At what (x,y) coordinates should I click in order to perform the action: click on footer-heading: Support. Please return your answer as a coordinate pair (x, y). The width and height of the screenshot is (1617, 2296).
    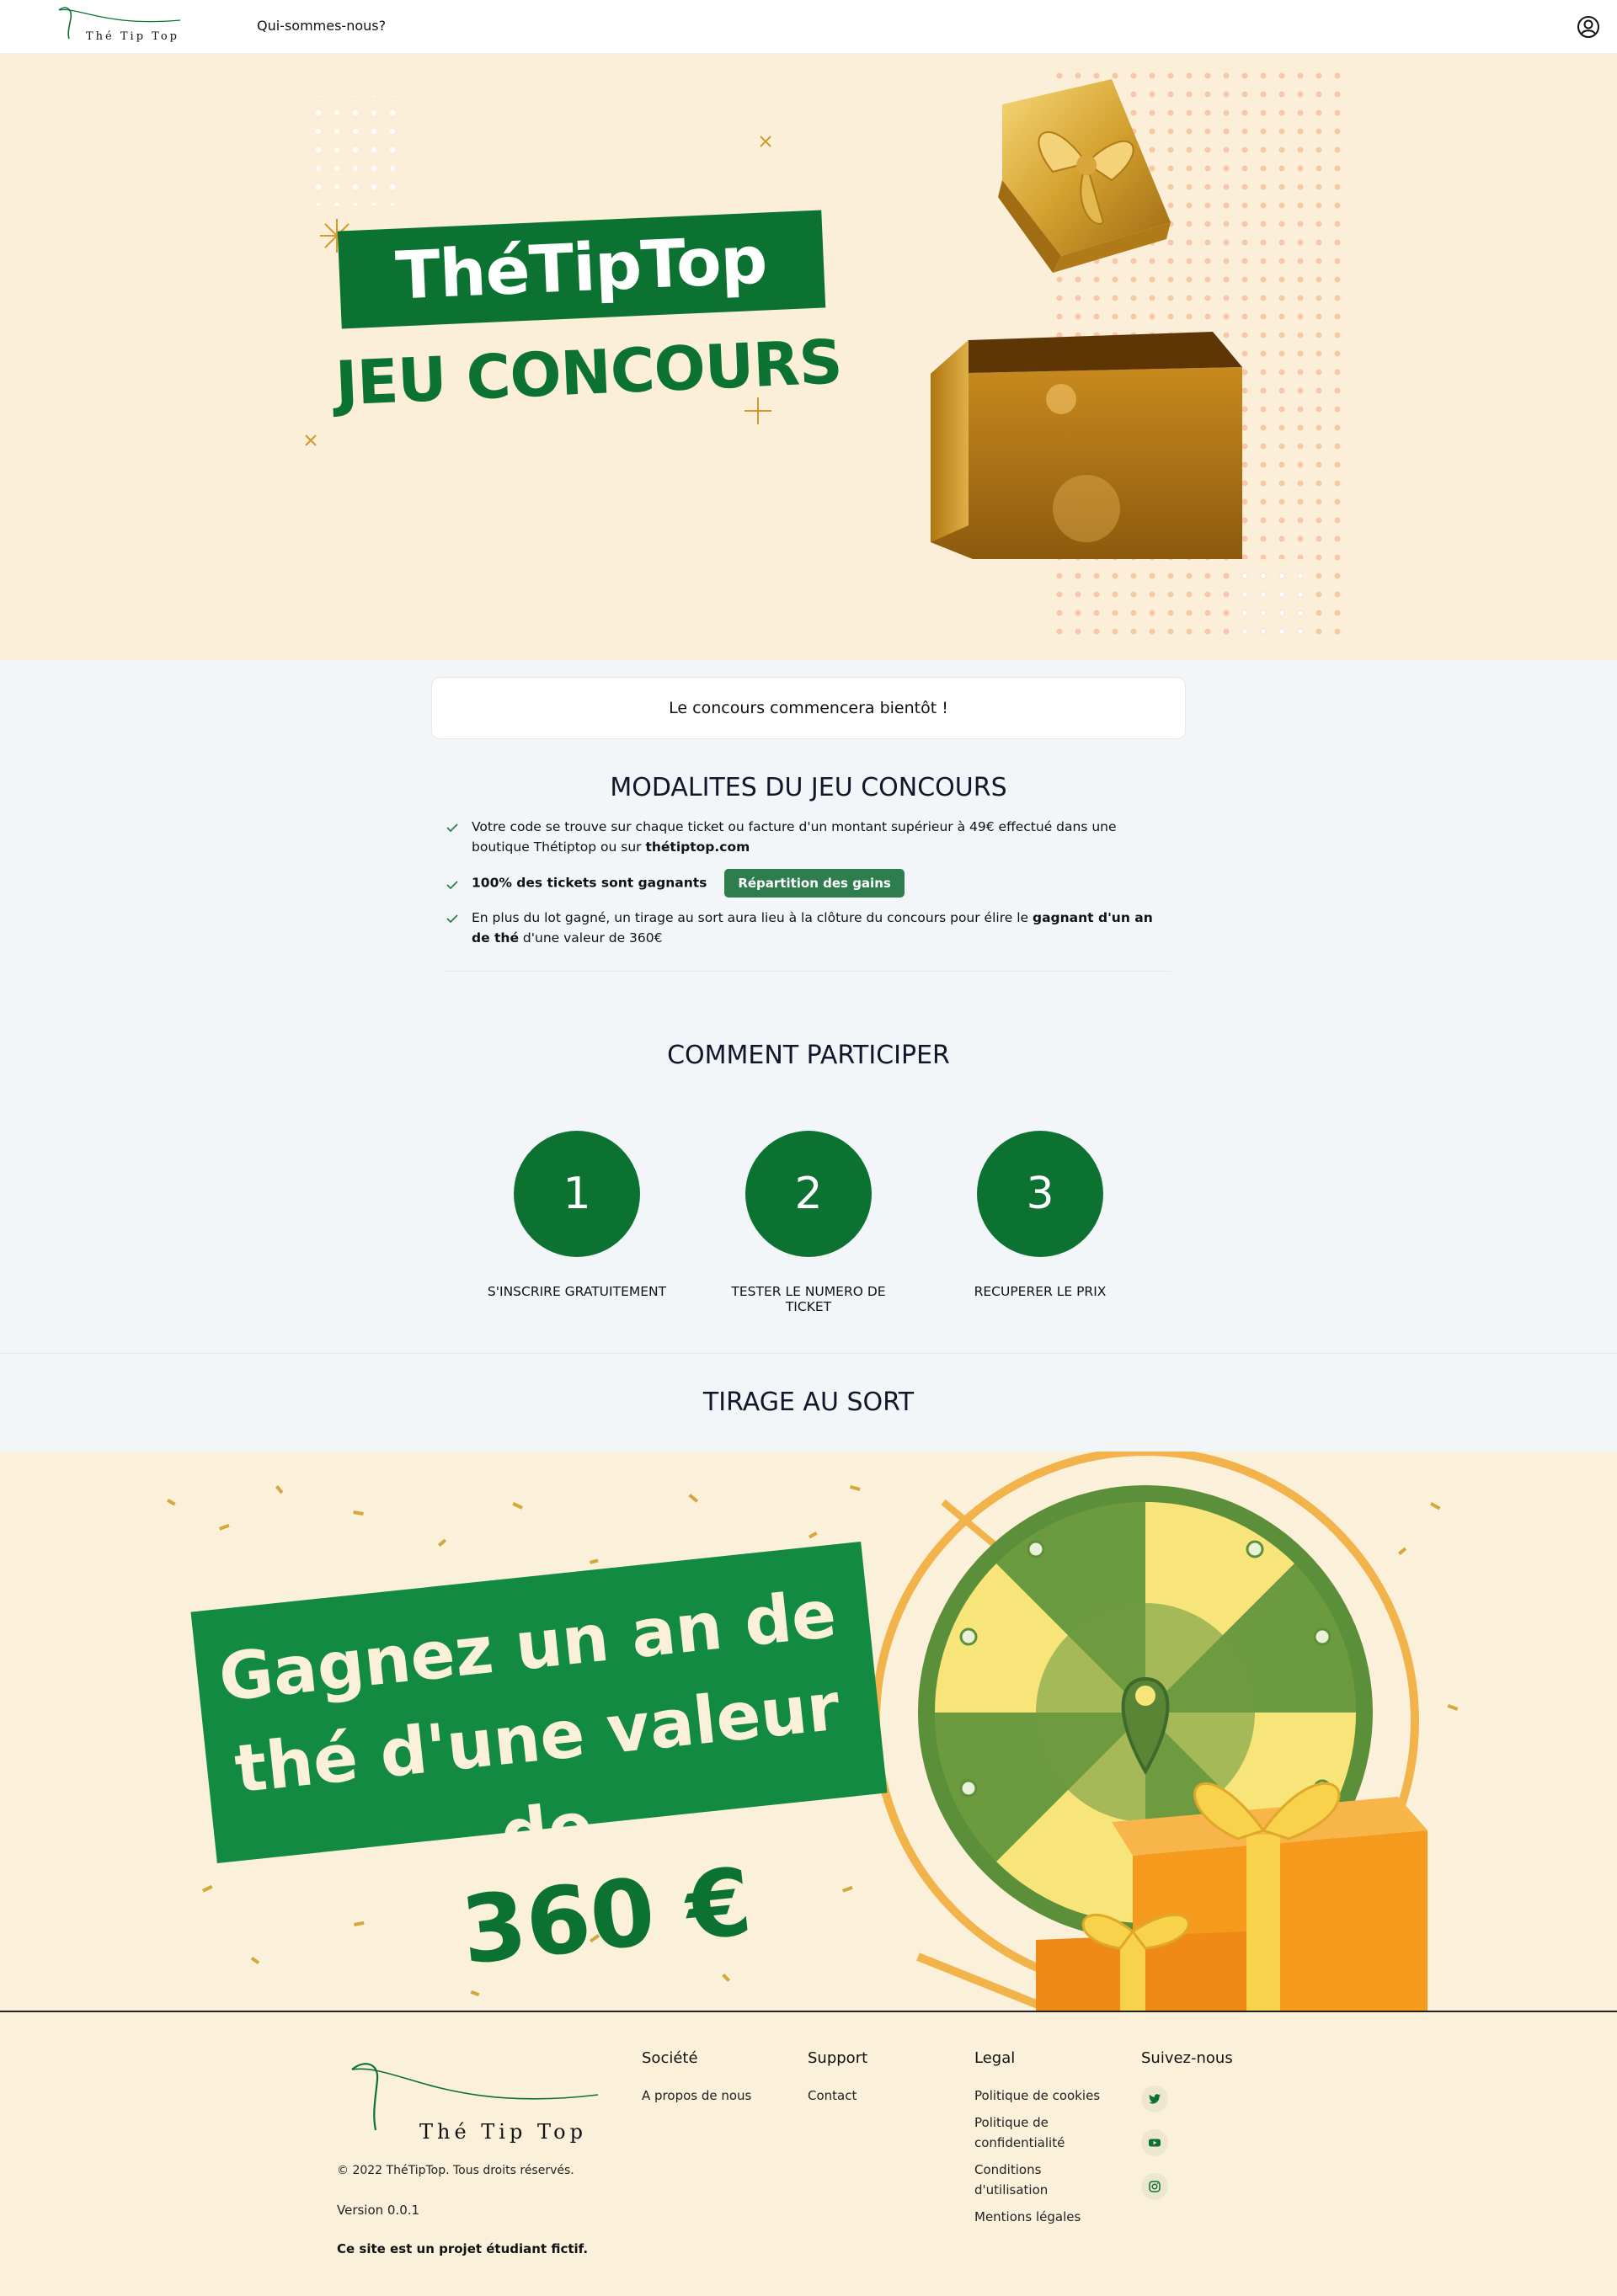
    Looking at the image, I should click on (838, 2058).